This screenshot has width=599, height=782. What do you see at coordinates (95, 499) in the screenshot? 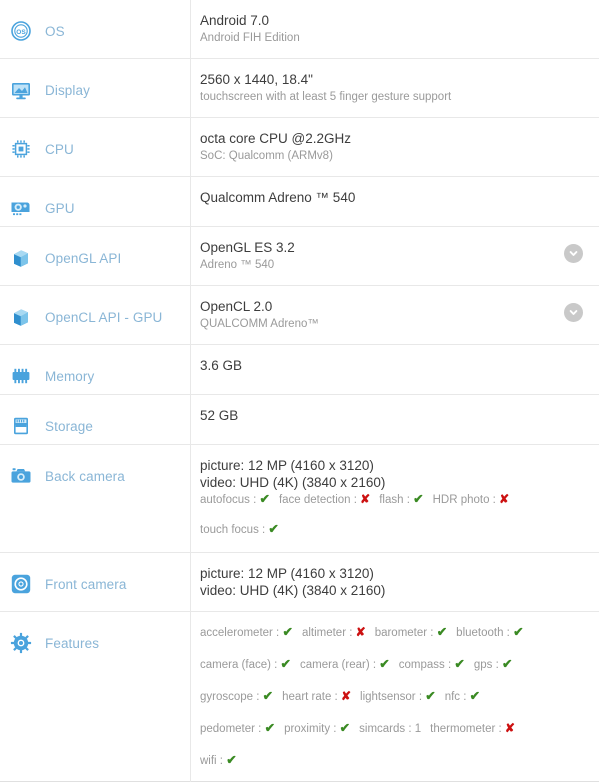
I see `spec-label-cell-back-camera: Back camera` at bounding box center [95, 499].